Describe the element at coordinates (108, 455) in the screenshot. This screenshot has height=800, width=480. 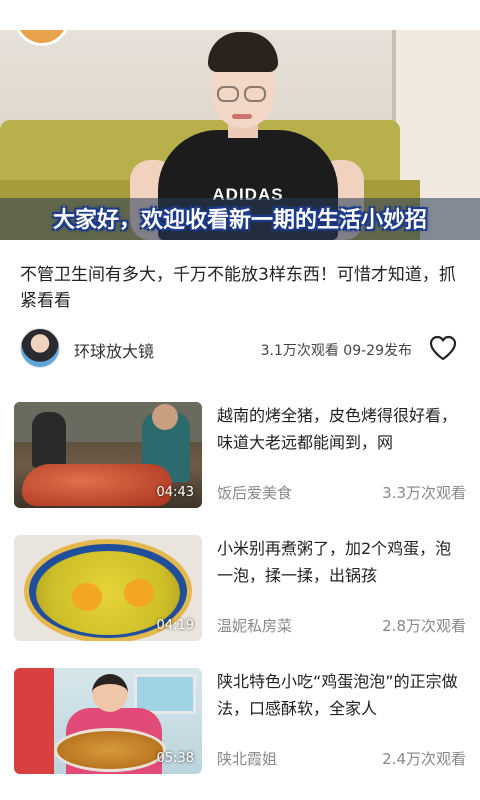
I see `video-thumbnail: 04:43` at that location.